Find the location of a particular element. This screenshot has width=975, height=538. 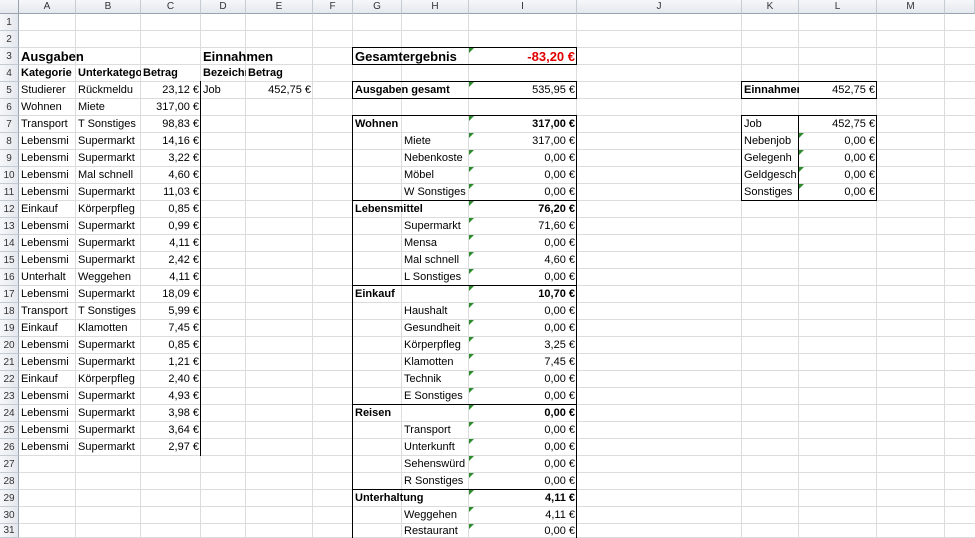

subcategory-label: Restaurant is located at coordinates (435, 531).